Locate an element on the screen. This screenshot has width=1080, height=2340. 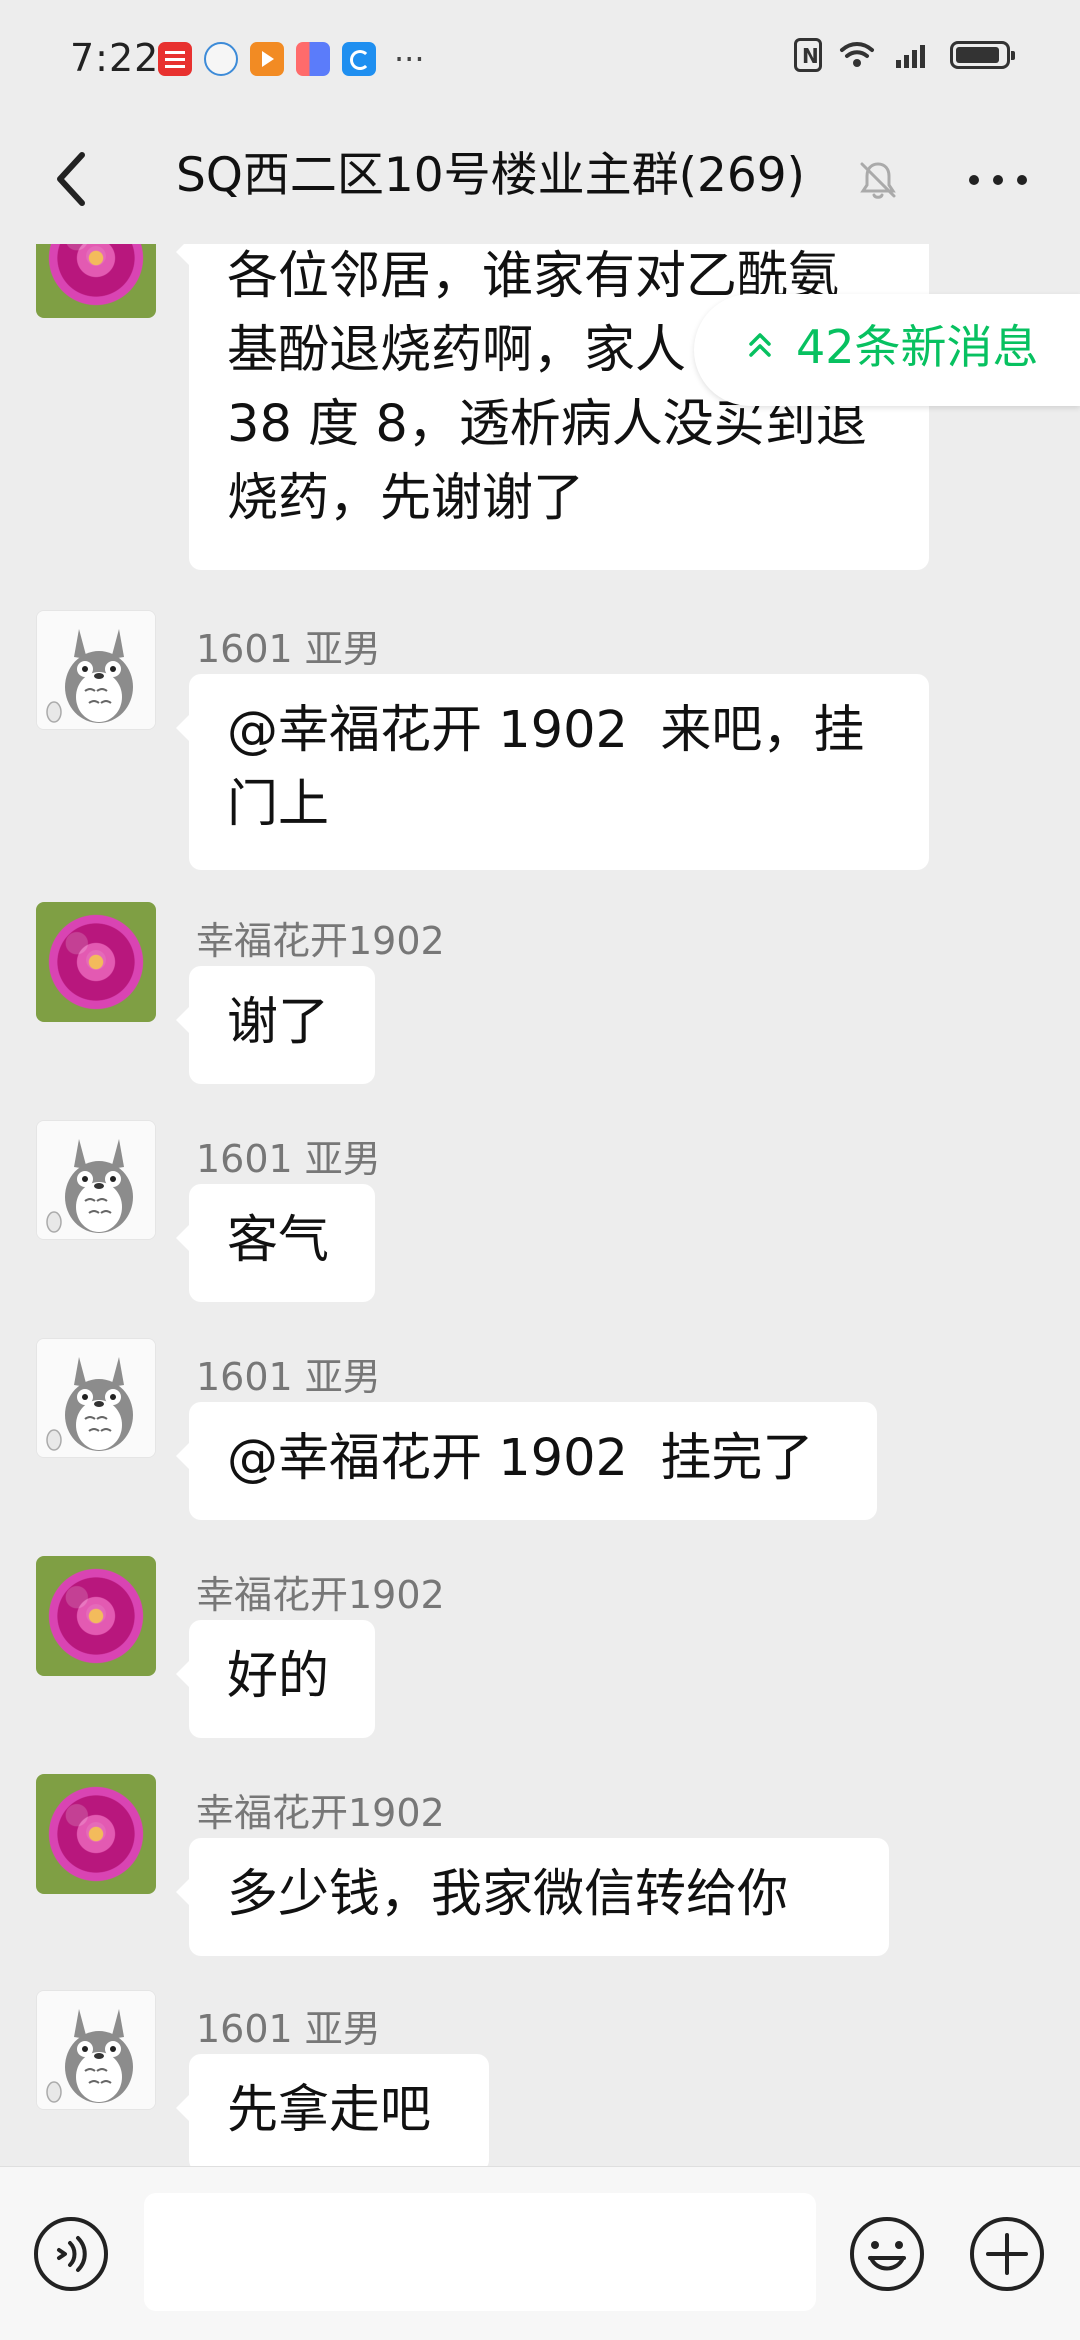
new-messages-label: 42条新消息 is located at coordinates (917, 347).